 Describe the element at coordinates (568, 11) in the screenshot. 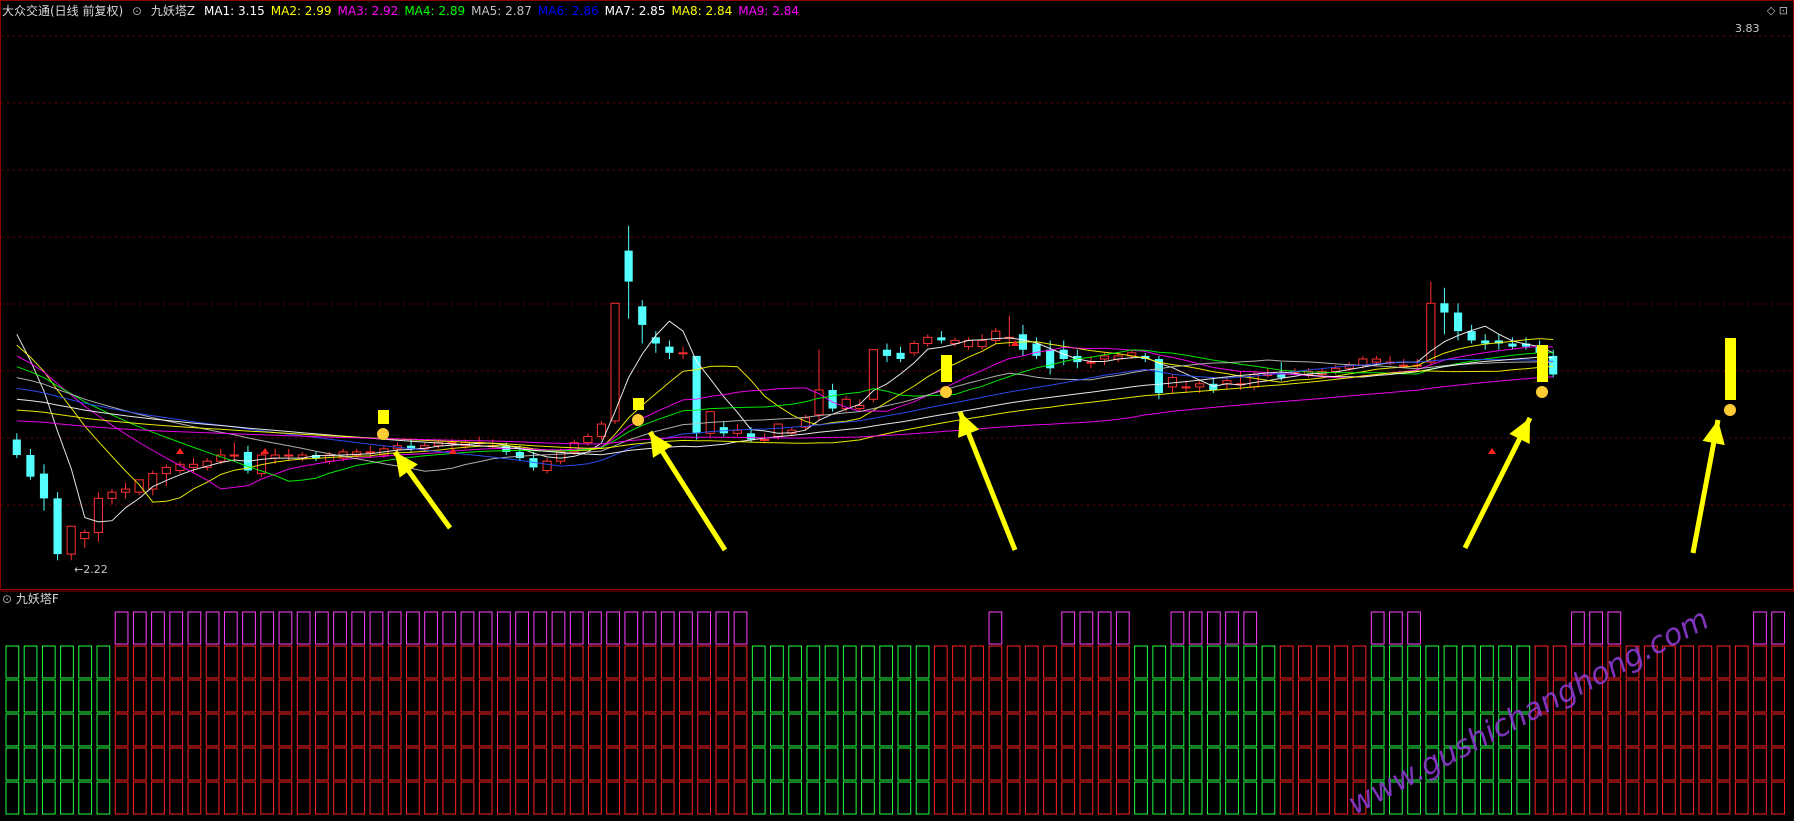

I see `ma-legend-item: MA6: 2.86` at that location.